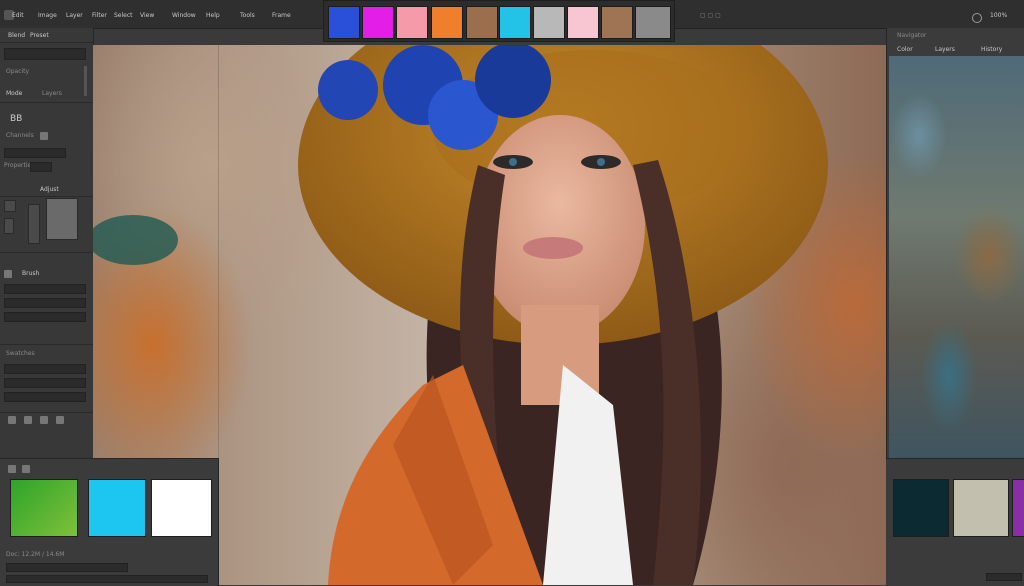  What do you see at coordinates (905, 50) in the screenshot?
I see `right-tab-color: Color` at bounding box center [905, 50].